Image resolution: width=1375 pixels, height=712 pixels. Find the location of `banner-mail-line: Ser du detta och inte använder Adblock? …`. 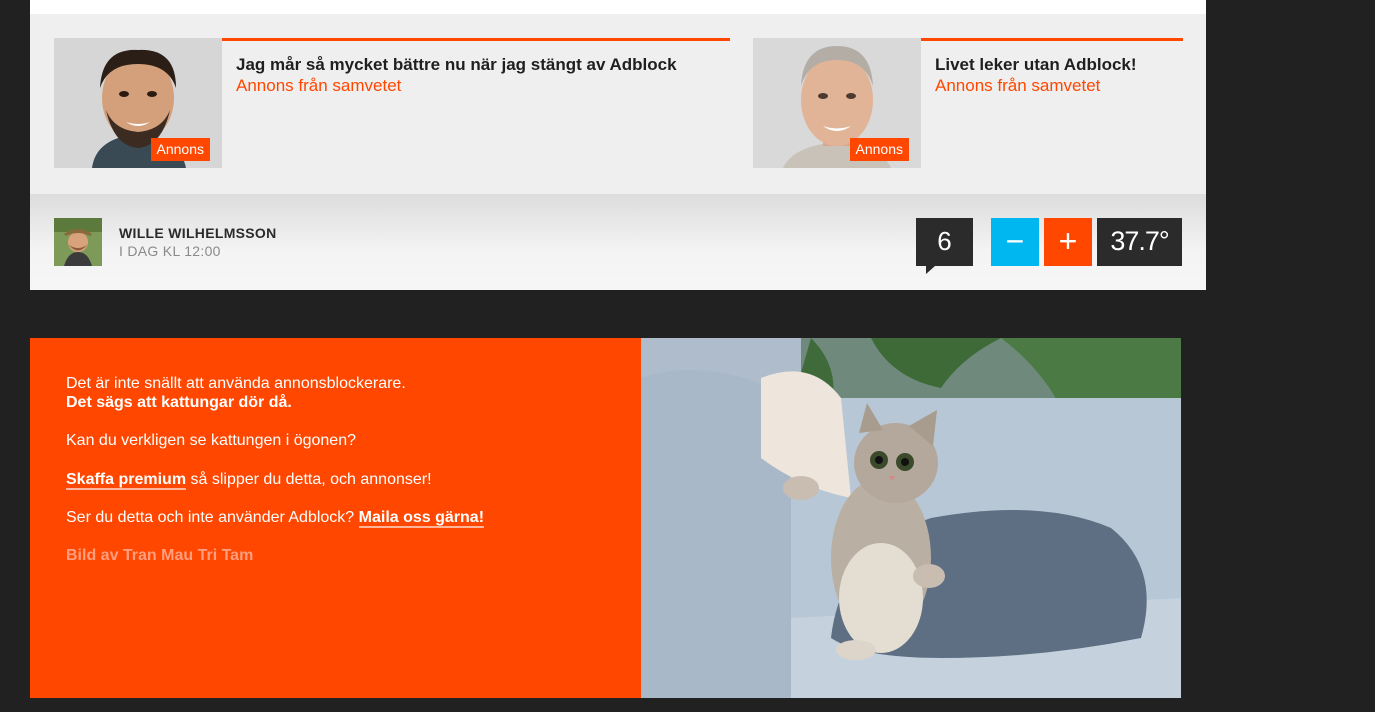

banner-mail-line: Ser du detta och inte använder Adblock? … is located at coordinates (275, 518).